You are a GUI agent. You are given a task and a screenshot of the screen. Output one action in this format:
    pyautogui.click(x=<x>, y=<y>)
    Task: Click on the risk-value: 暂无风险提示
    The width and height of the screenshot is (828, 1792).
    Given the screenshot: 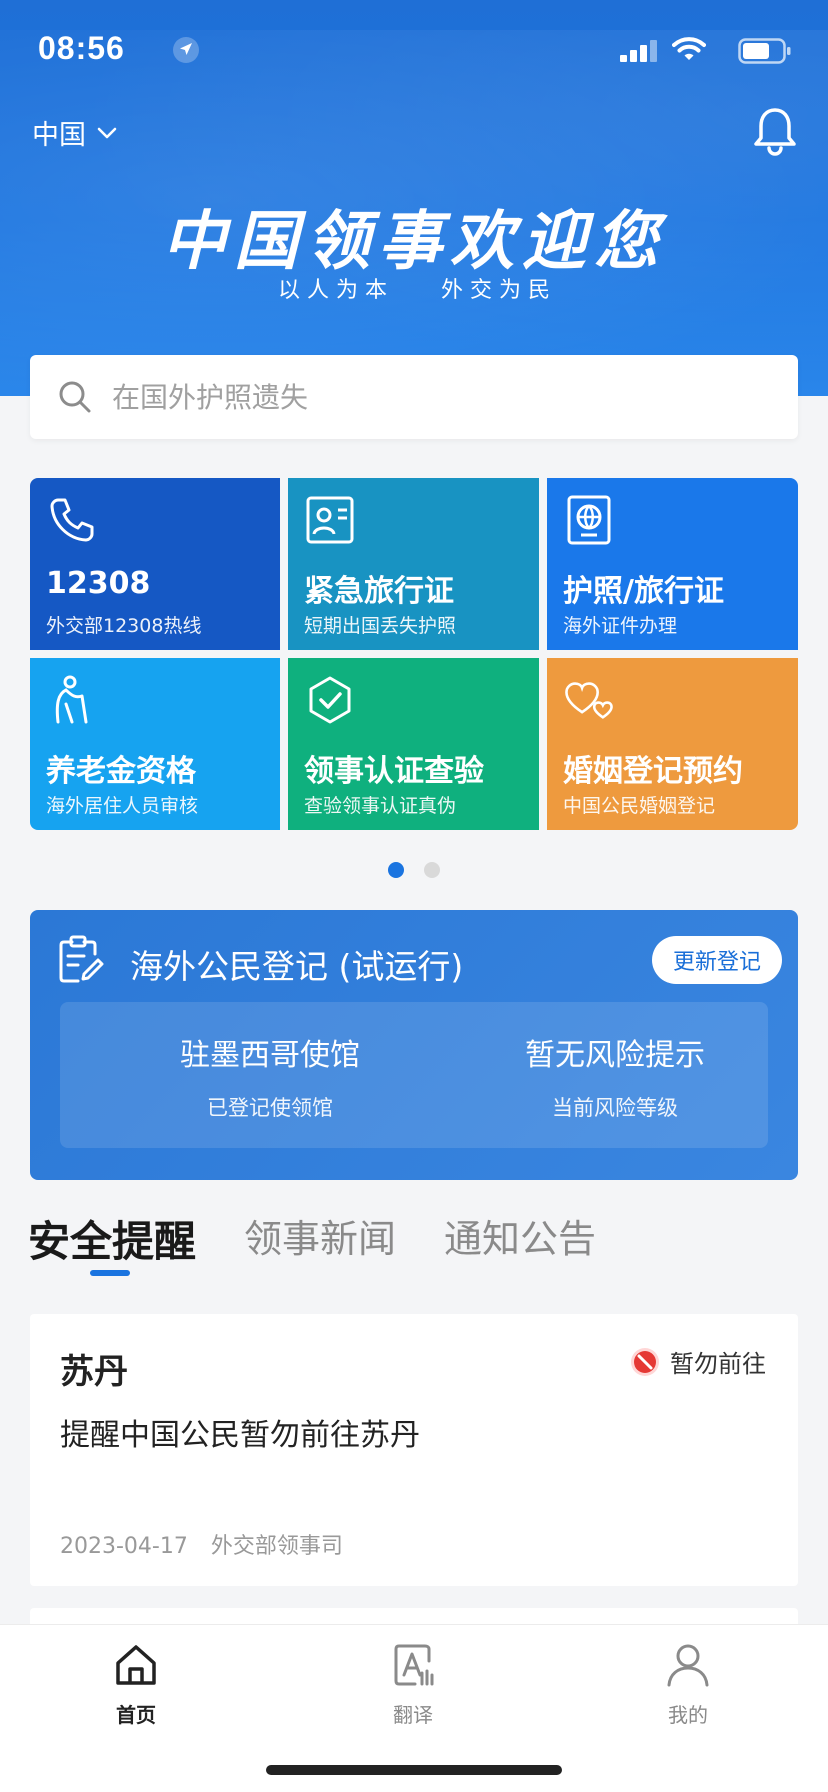 What is the action you would take?
    pyautogui.click(x=615, y=1055)
    